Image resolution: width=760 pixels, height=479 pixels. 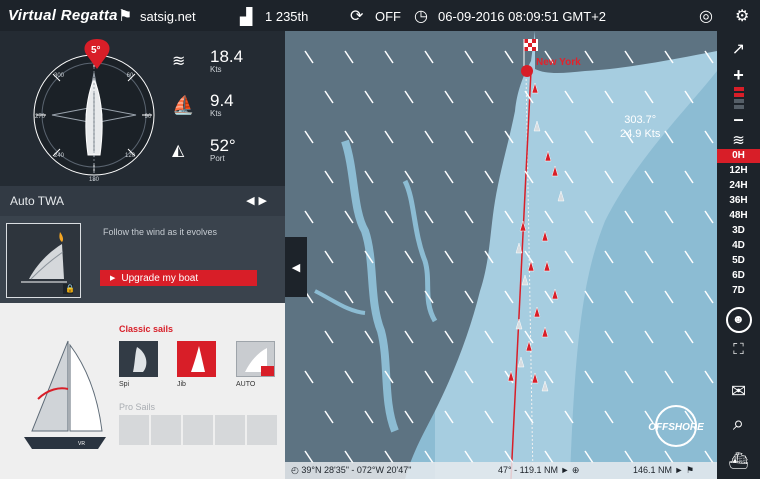 I want to click on timeline-item-0h: 0H, so click(x=738, y=156).